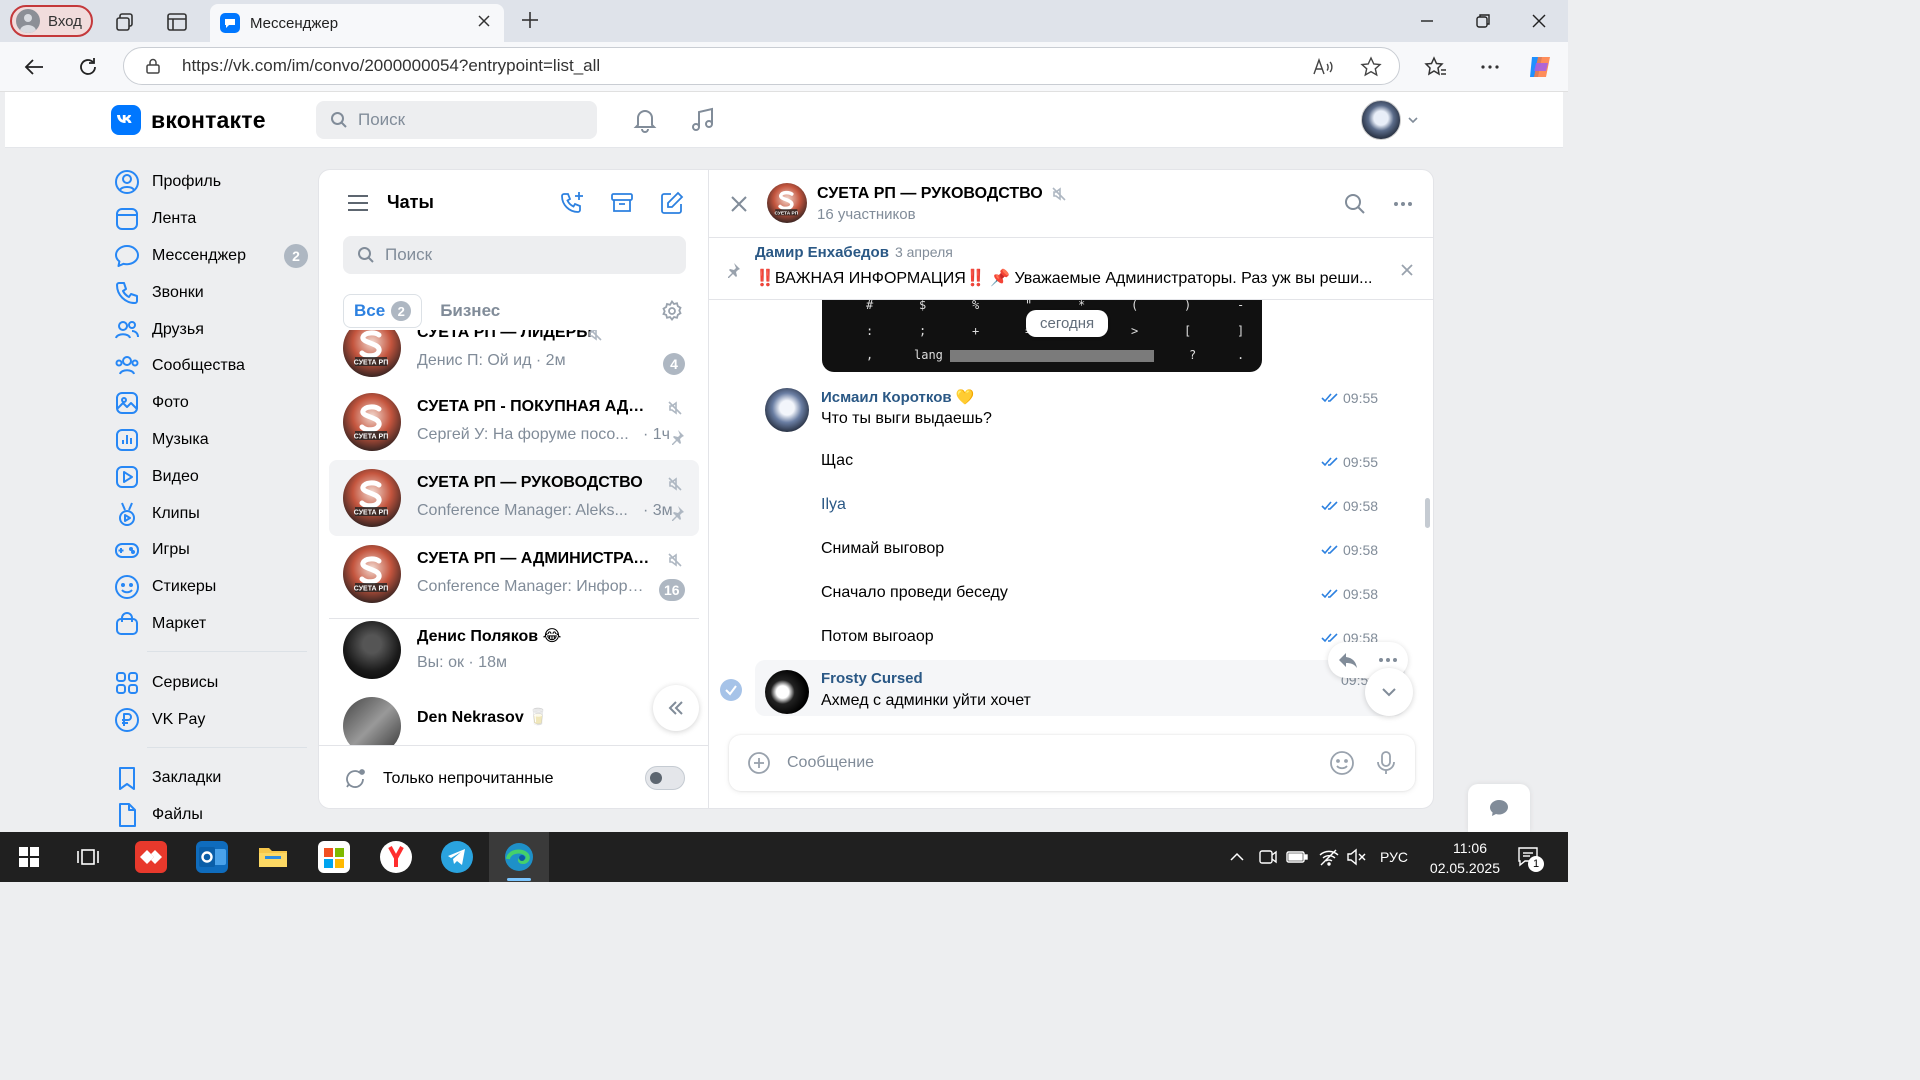  I want to click on file-explorer-icon, so click(273, 857).